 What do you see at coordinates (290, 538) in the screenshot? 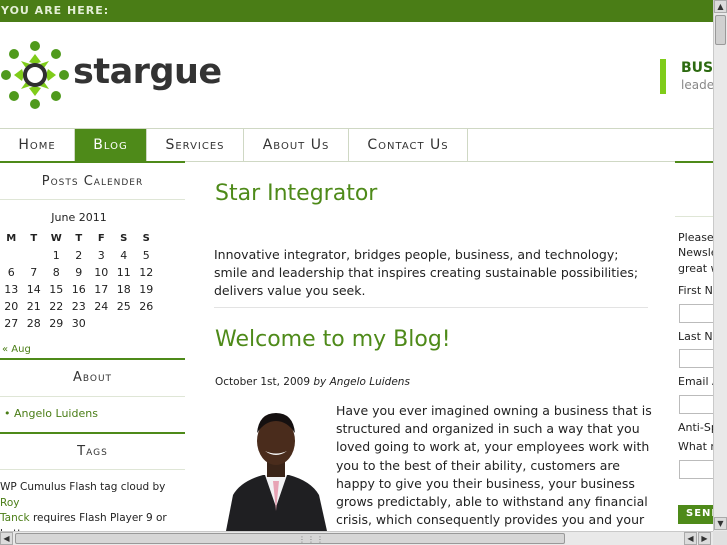
I see `horizontal-scroll-thumb: ⋮⋮⋮` at bounding box center [290, 538].